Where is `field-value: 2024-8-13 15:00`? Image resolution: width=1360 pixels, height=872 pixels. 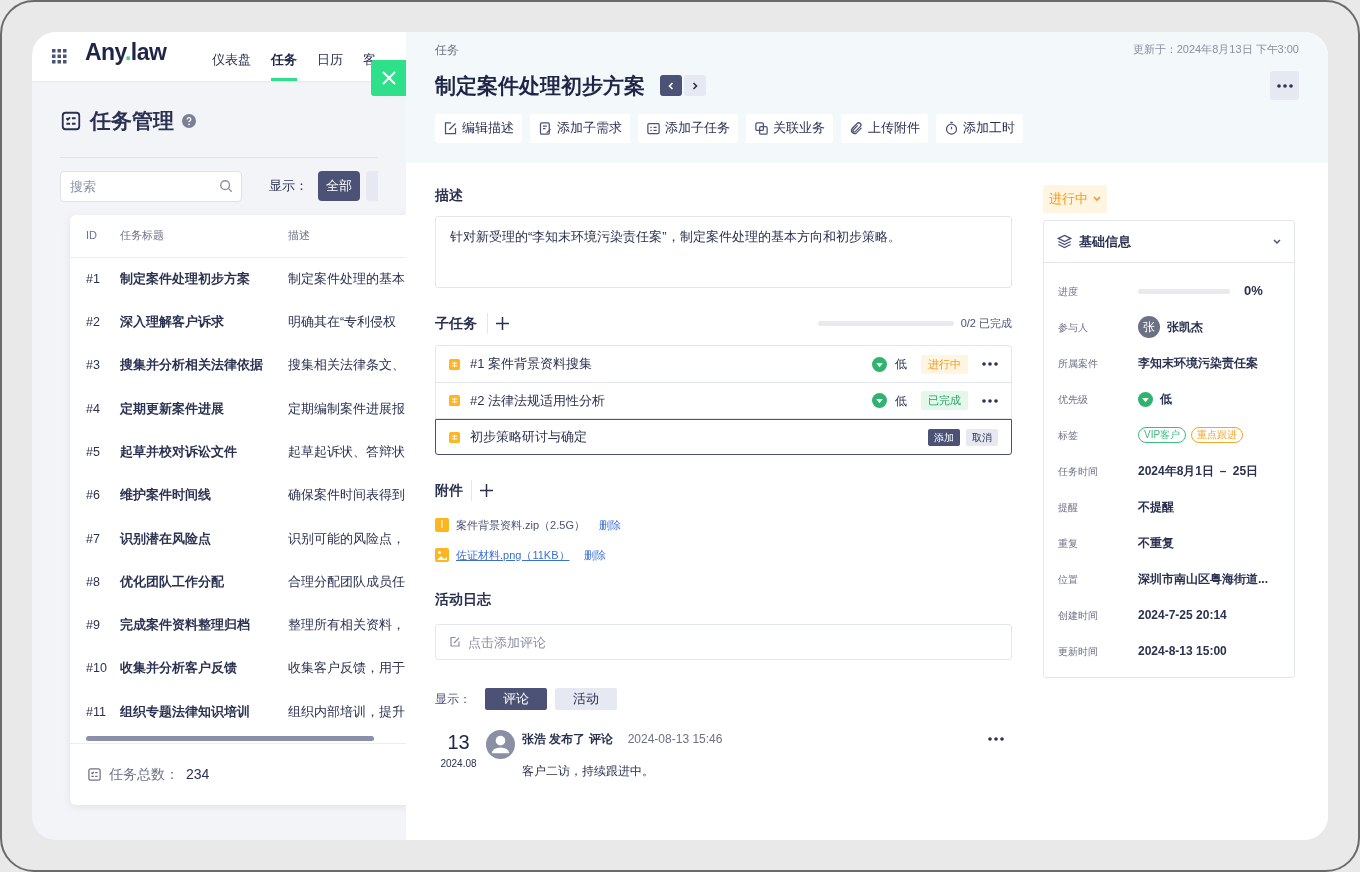
field-value: 2024-8-13 15:00 is located at coordinates (1182, 651).